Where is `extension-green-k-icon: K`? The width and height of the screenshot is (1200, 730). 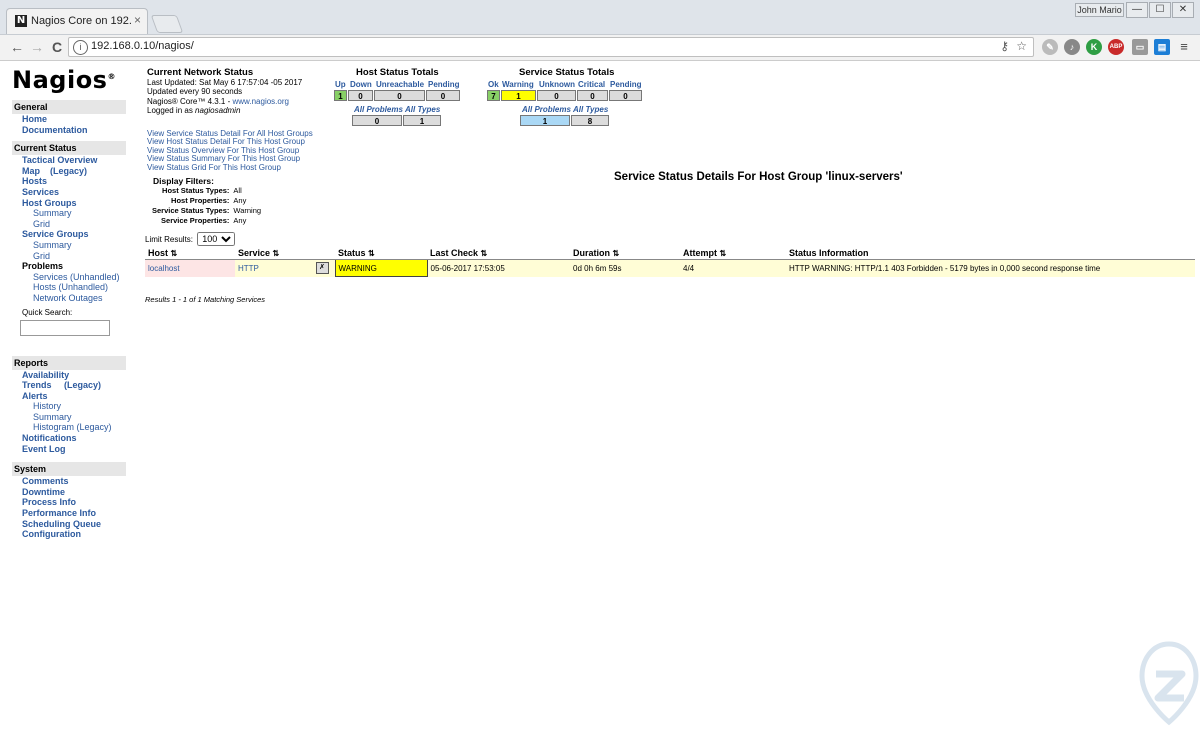 extension-green-k-icon: K is located at coordinates (1094, 47).